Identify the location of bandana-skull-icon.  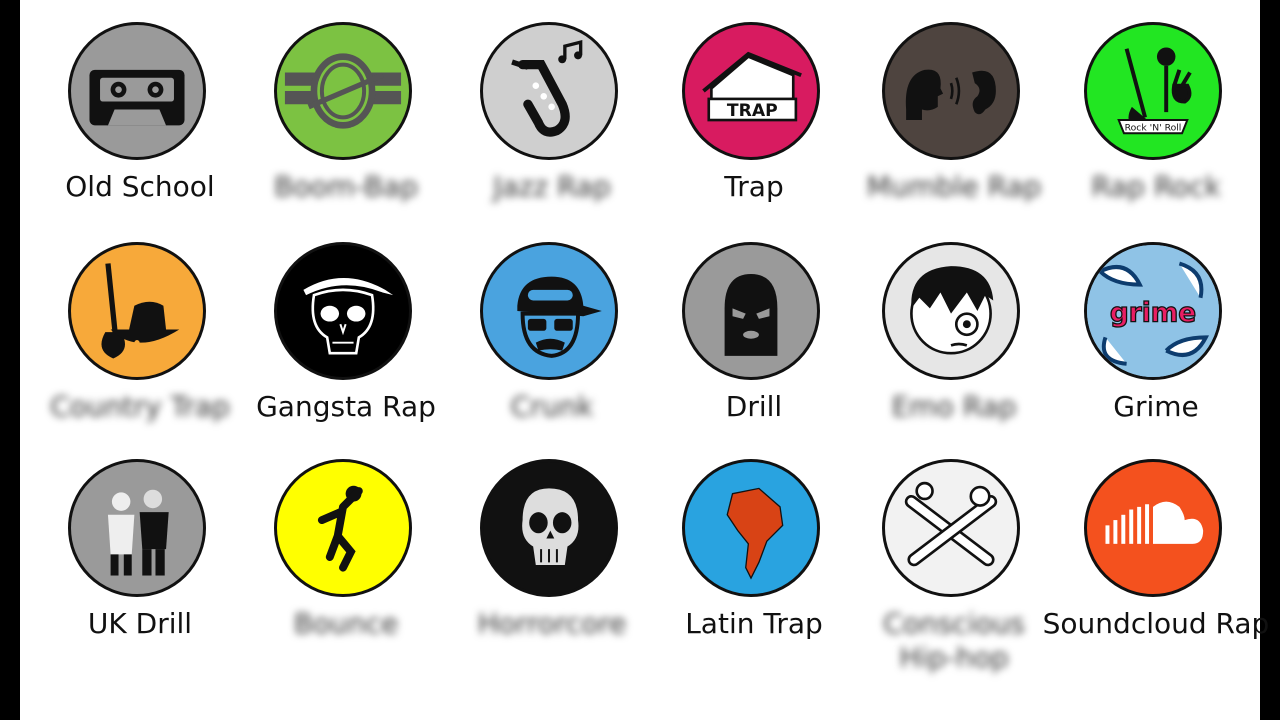
(343, 311).